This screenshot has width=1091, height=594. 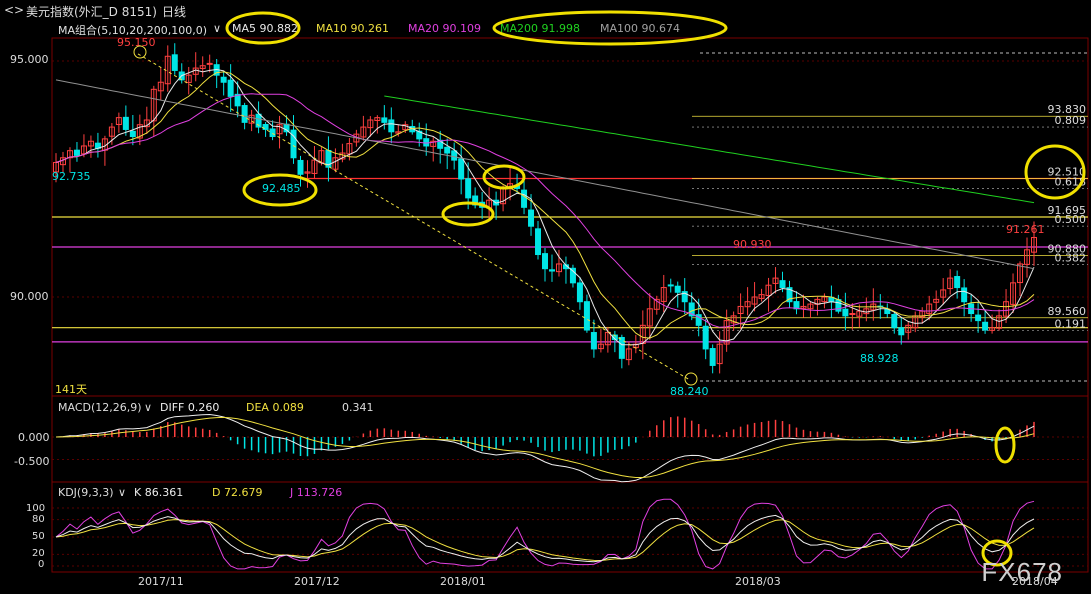 What do you see at coordinates (1067, 311) in the screenshot?
I see `fib-label: 89.560` at bounding box center [1067, 311].